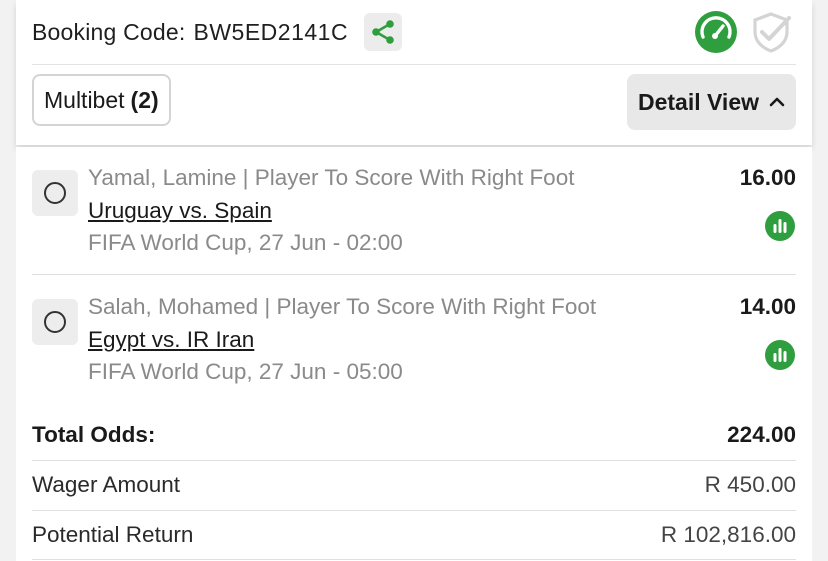 The width and height of the screenshot is (828, 561). Describe the element at coordinates (771, 32) in the screenshot. I see `shield-check-icon` at that location.